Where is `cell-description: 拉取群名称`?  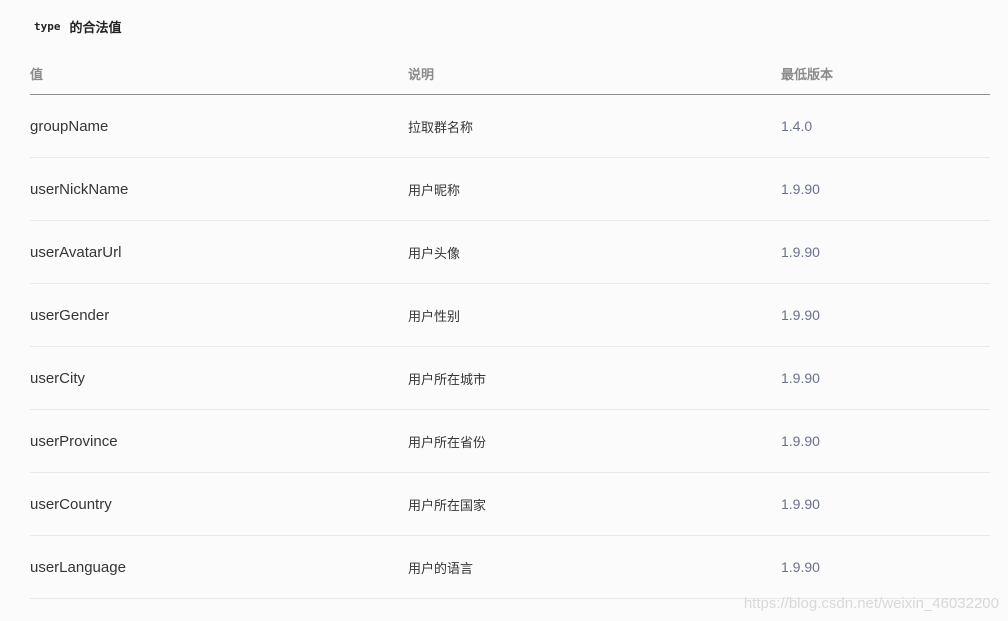
cell-description: 拉取群名称 is located at coordinates (441, 128).